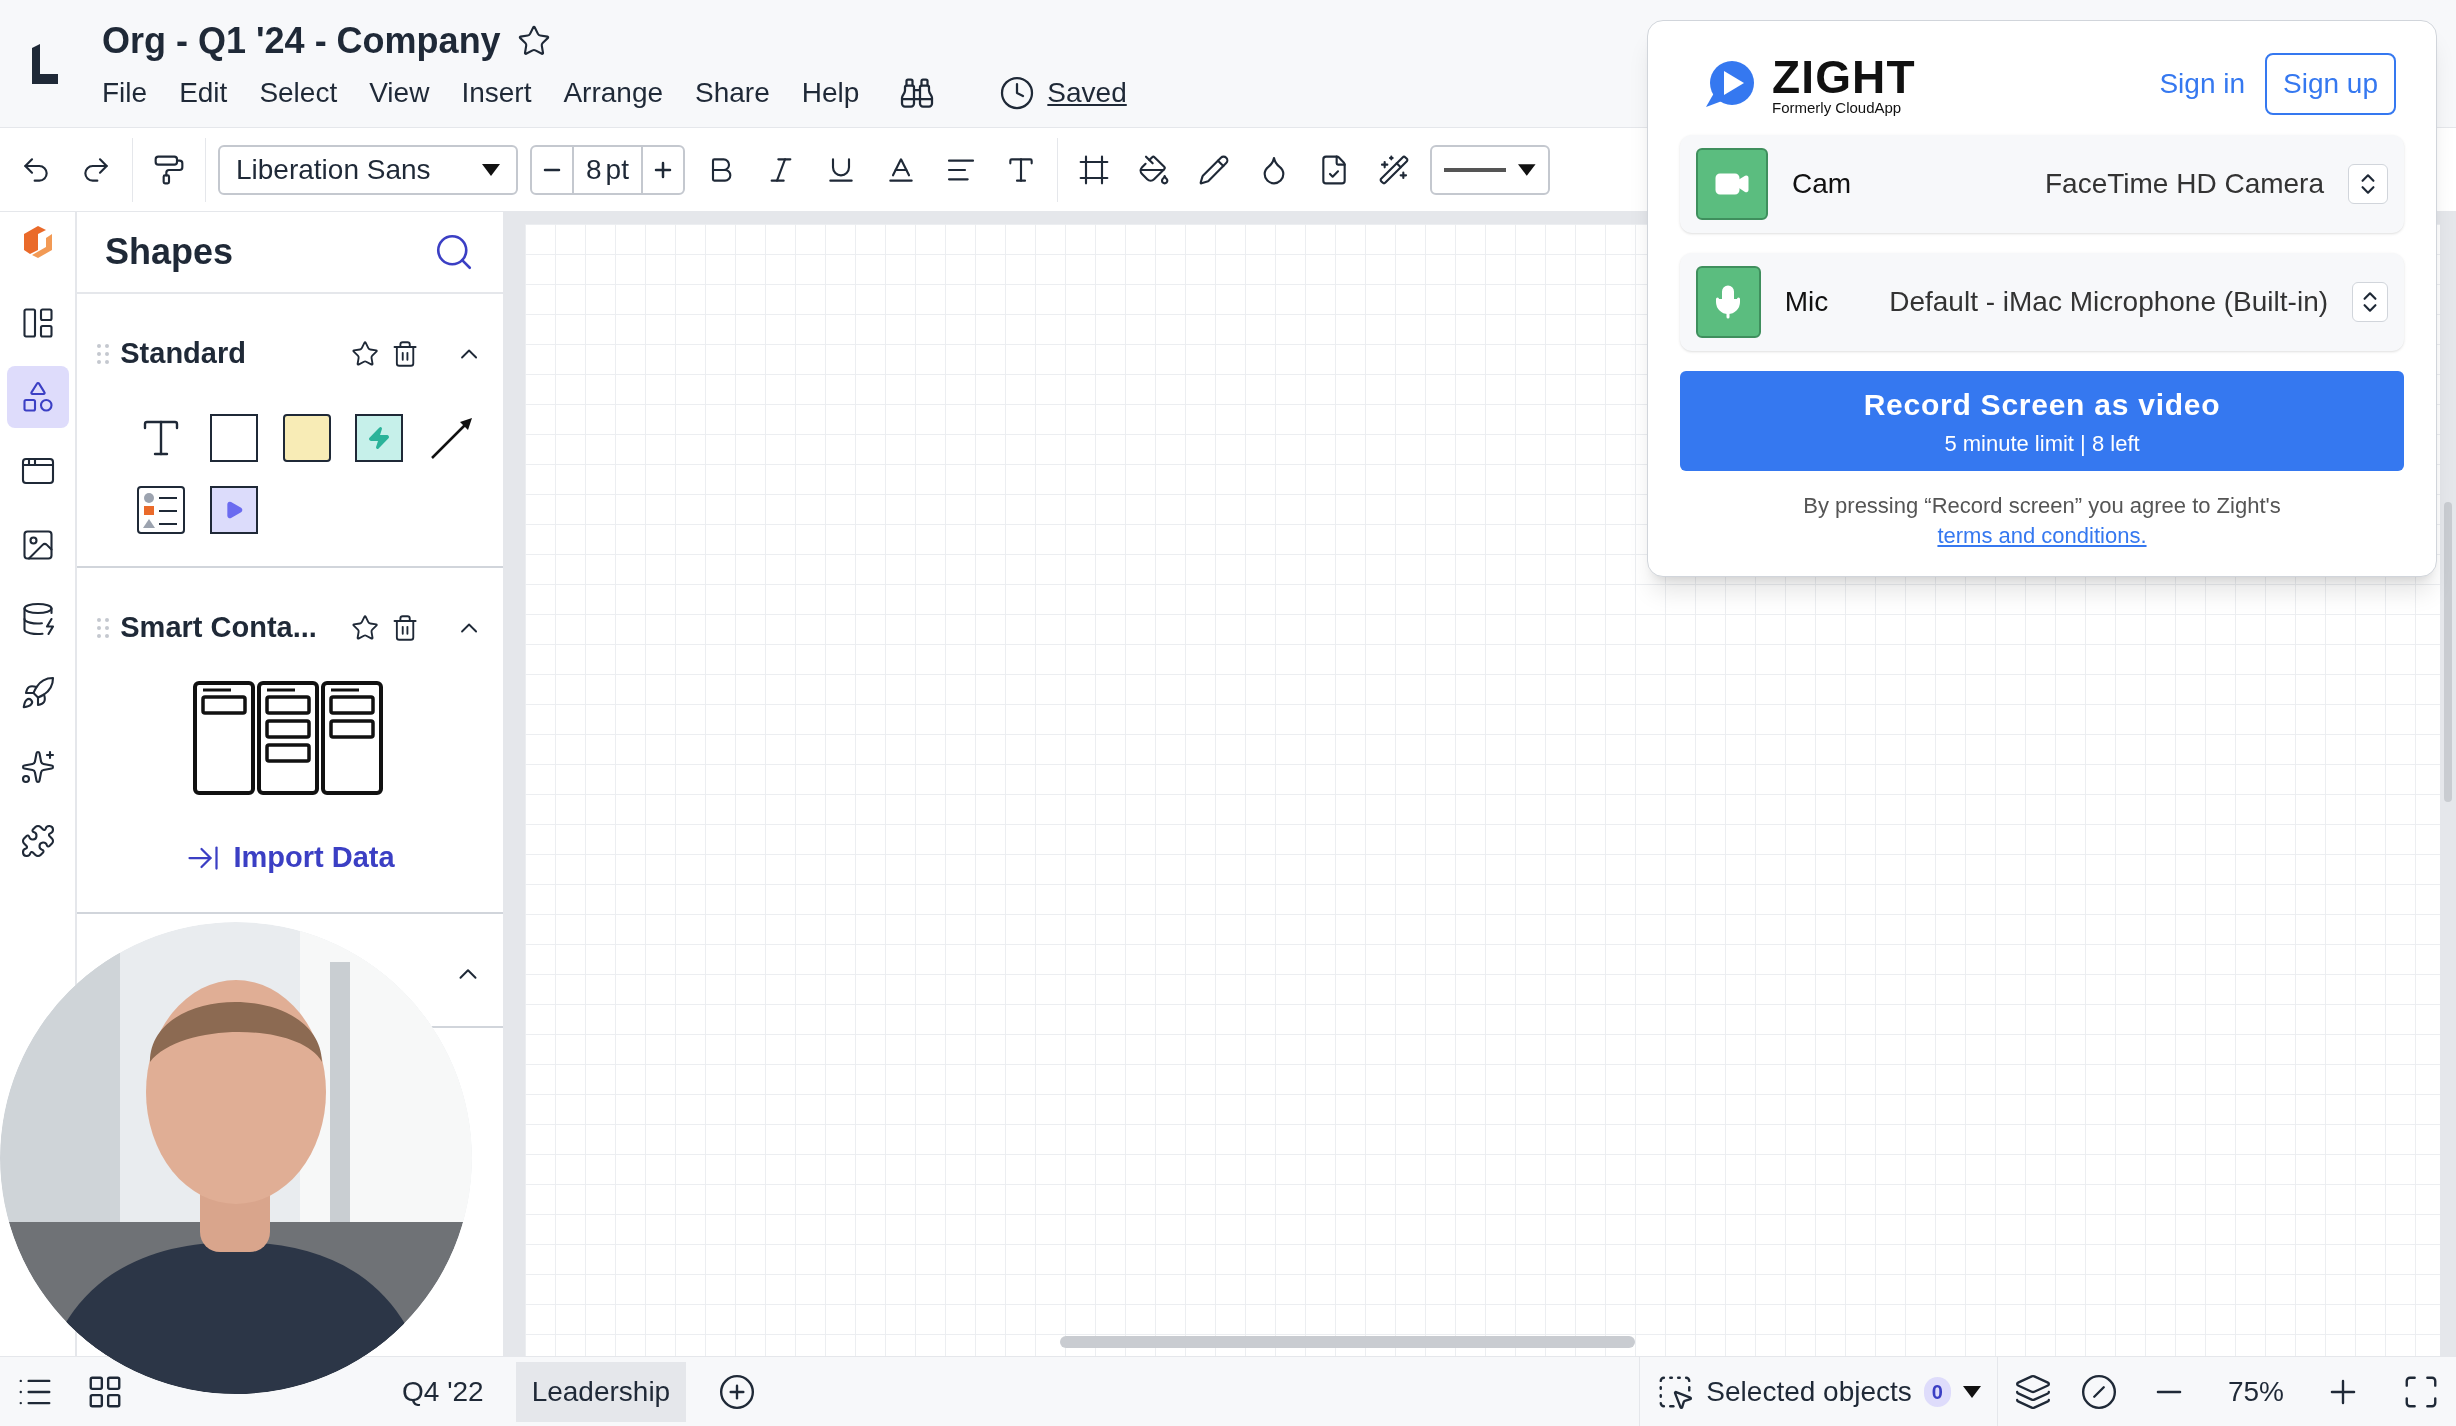 This screenshot has width=2456, height=1426. Describe the element at coordinates (607, 169) in the screenshot. I see `font-size-value: 8 pt` at that location.